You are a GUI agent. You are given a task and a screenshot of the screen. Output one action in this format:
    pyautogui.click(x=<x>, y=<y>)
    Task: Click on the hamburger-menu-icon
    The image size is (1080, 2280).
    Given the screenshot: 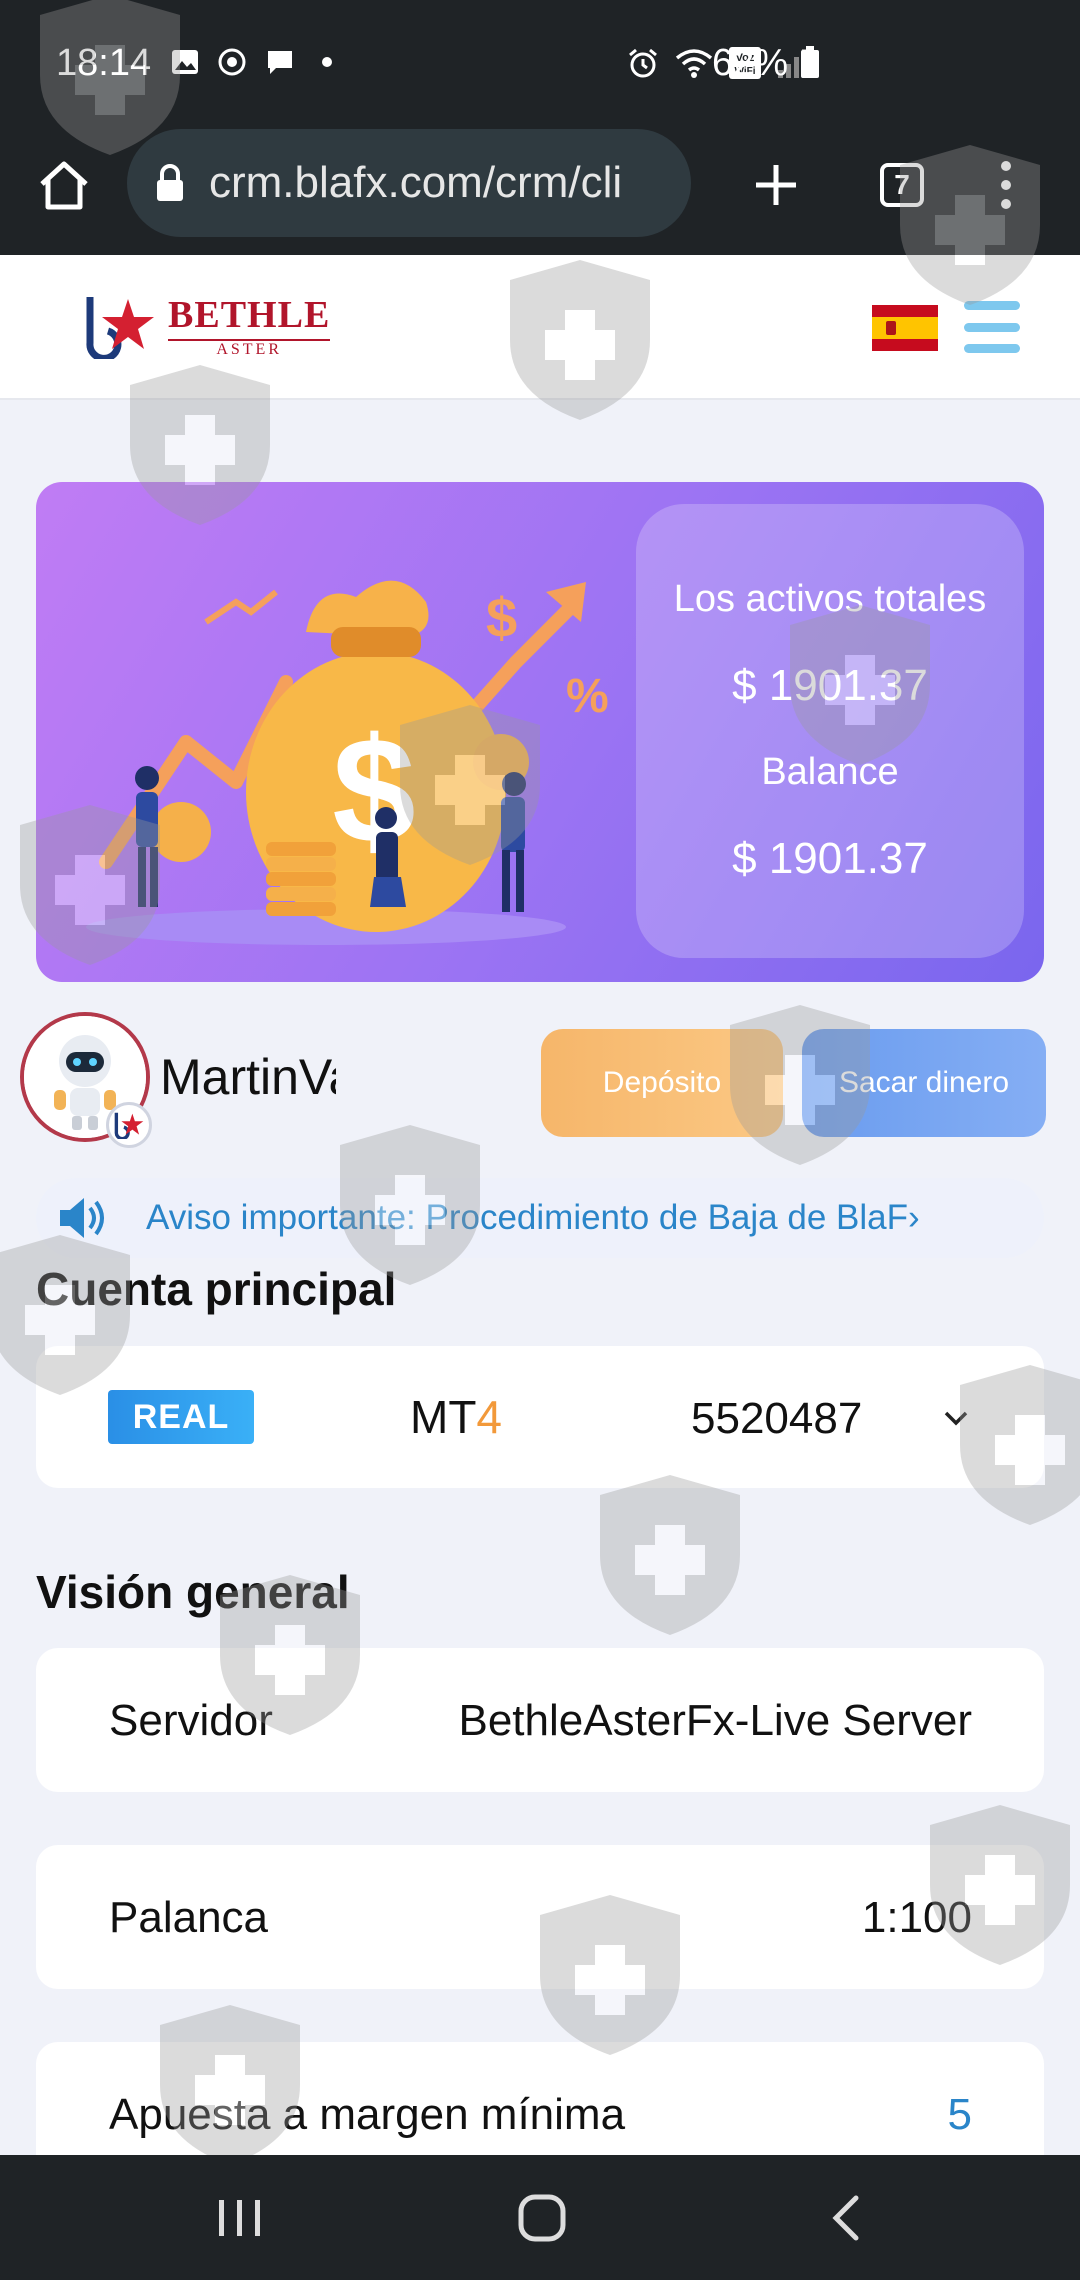 What is the action you would take?
    pyautogui.click(x=992, y=327)
    